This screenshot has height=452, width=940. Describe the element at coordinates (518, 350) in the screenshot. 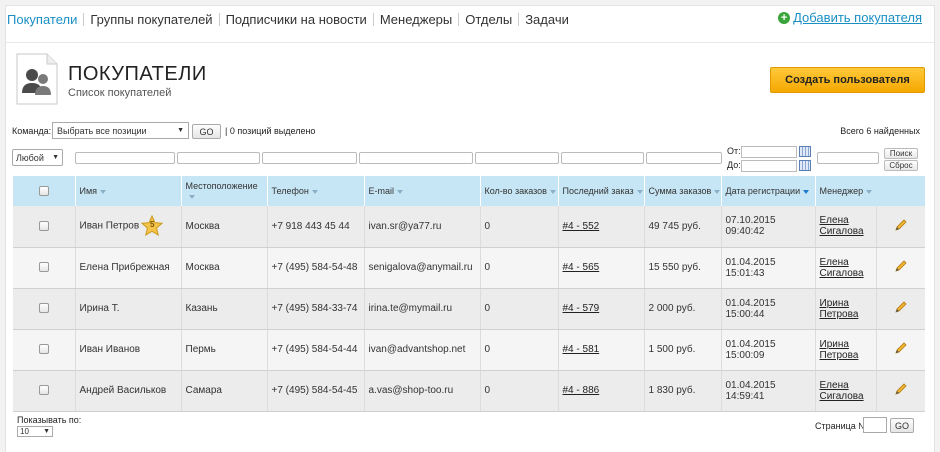

I see `orders-count-cell: 0` at that location.